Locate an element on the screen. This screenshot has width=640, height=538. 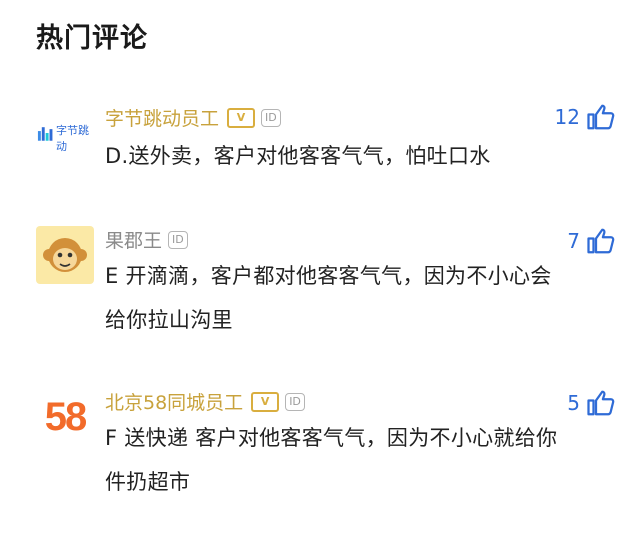
username: 果郡王 ID is located at coordinates (146, 239).